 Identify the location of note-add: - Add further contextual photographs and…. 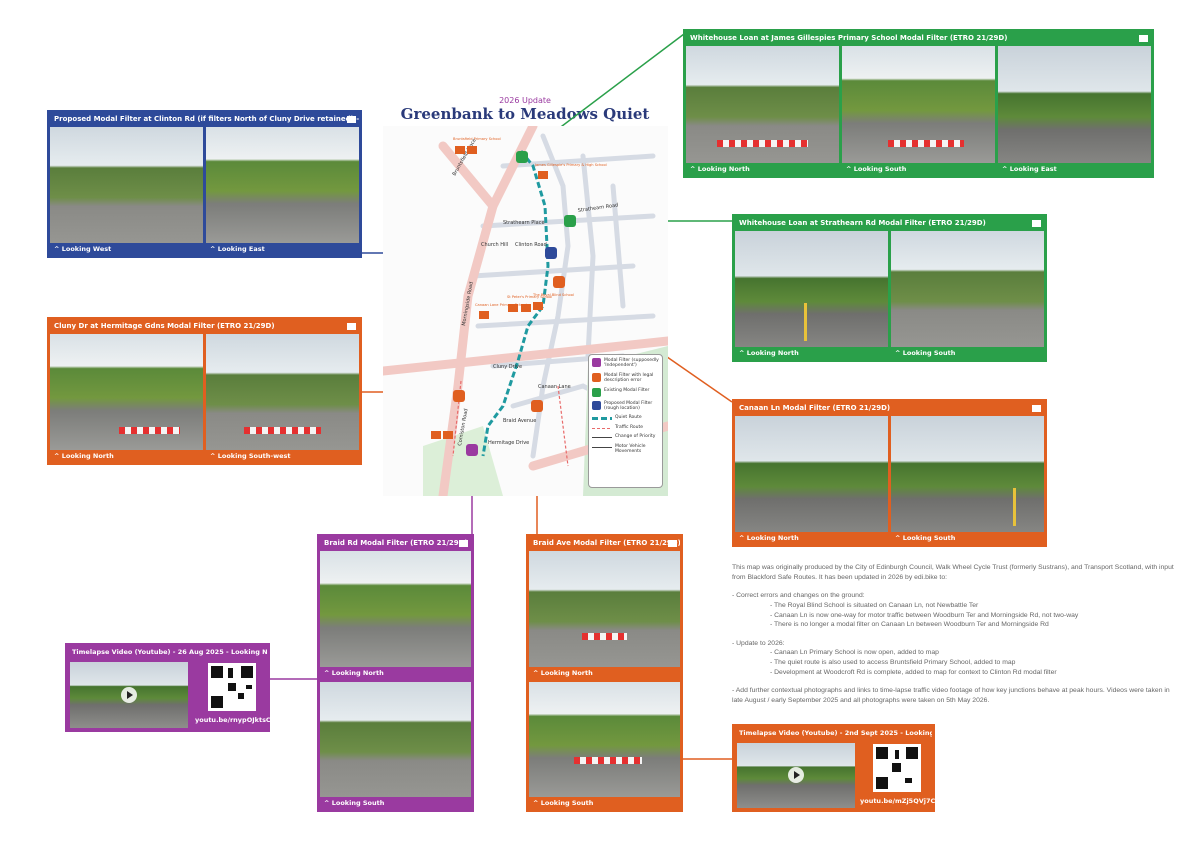
(951, 696).